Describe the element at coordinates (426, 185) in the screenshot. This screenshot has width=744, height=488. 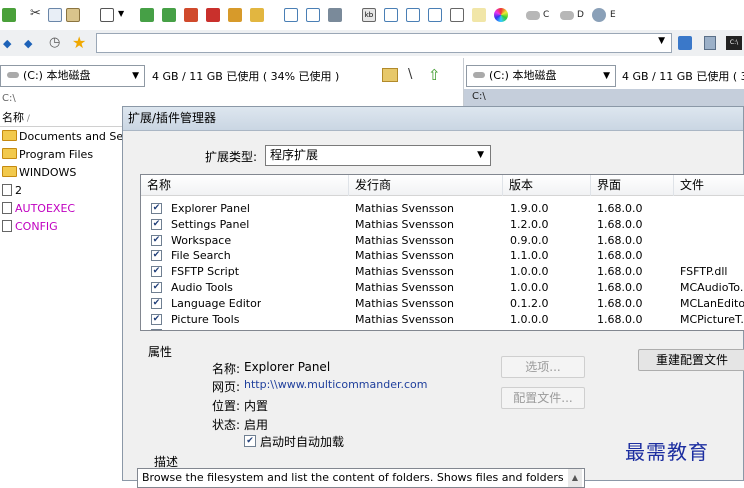
I see `column-header-publisher: 发行商` at that location.